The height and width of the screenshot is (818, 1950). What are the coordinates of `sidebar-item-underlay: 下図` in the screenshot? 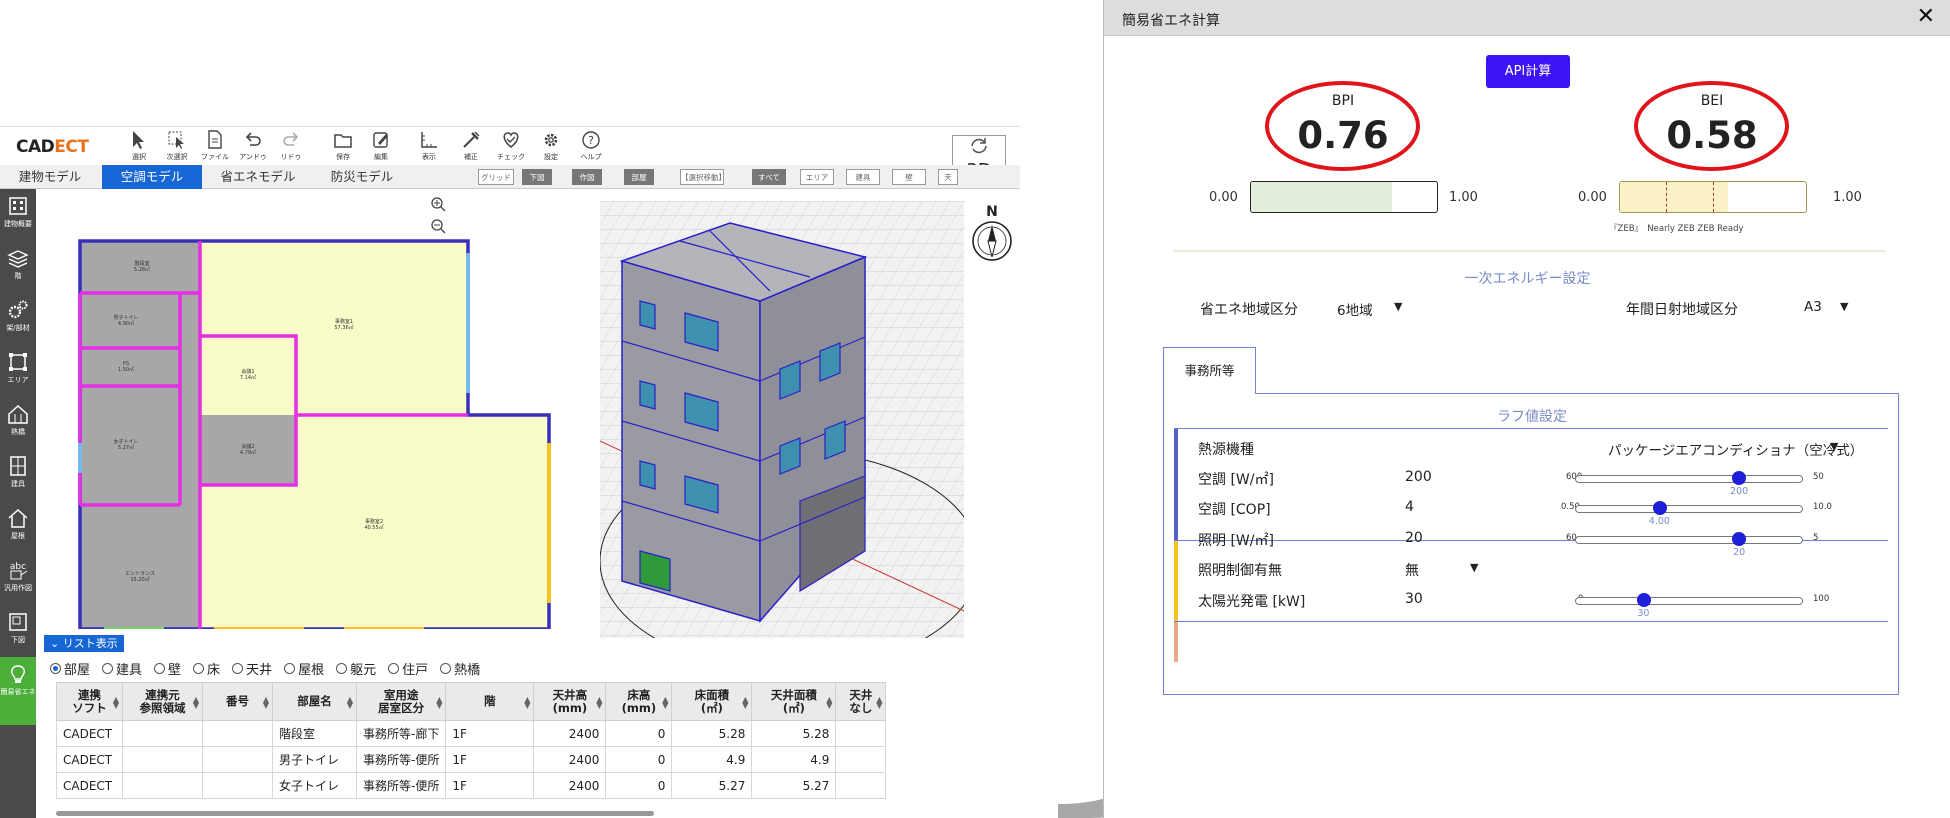 It's located at (18, 631).